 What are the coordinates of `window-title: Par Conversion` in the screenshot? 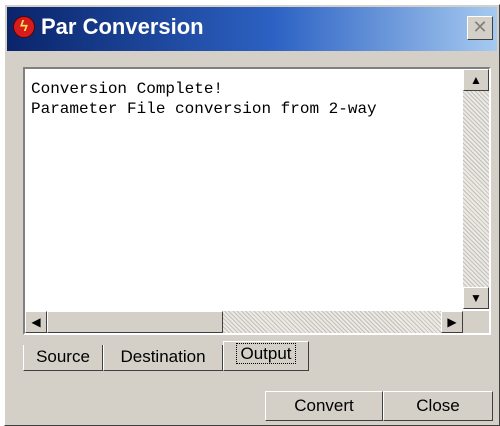 It's located at (122, 26).